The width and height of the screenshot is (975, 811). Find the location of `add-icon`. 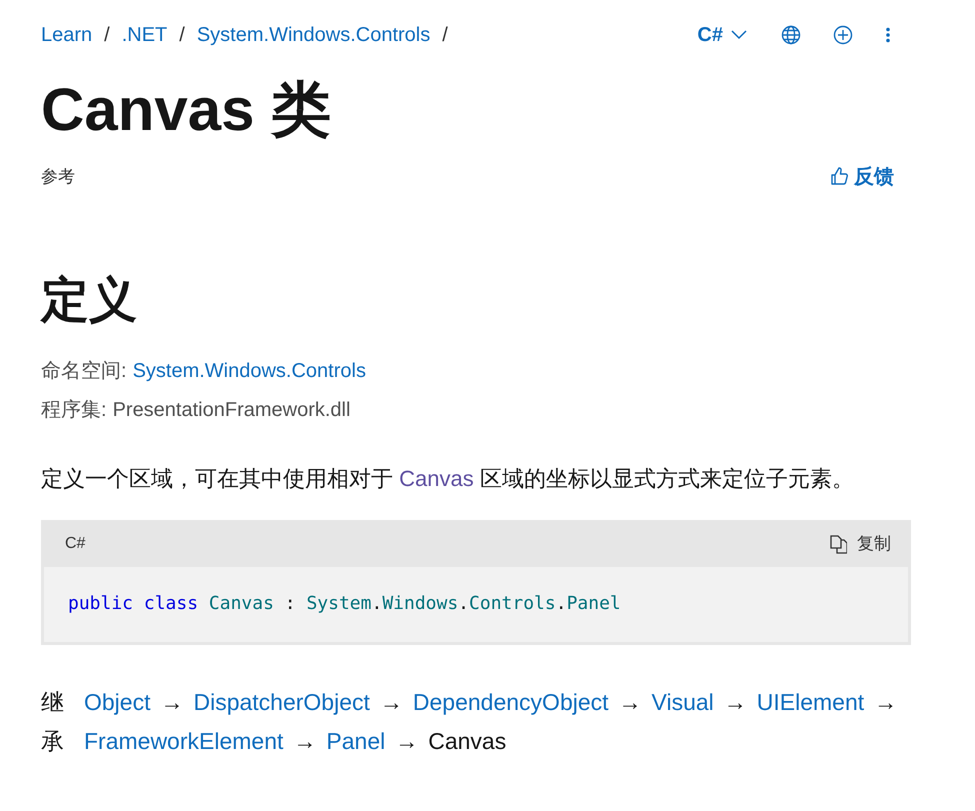

add-icon is located at coordinates (843, 35).